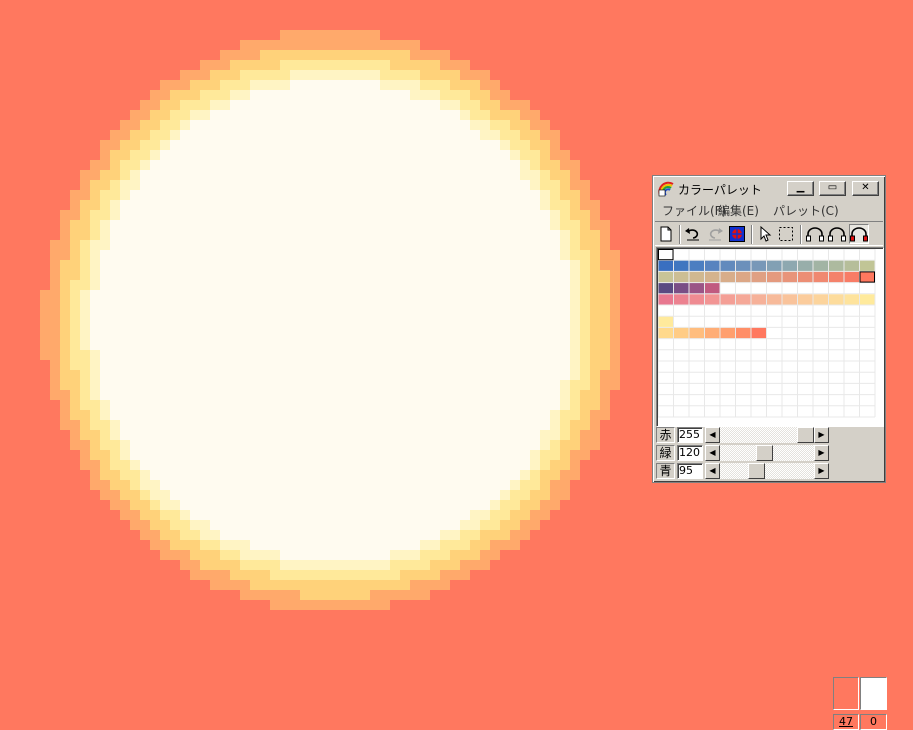 This screenshot has height=730, width=913. Describe the element at coordinates (737, 234) in the screenshot. I see `swap-color-button` at that location.